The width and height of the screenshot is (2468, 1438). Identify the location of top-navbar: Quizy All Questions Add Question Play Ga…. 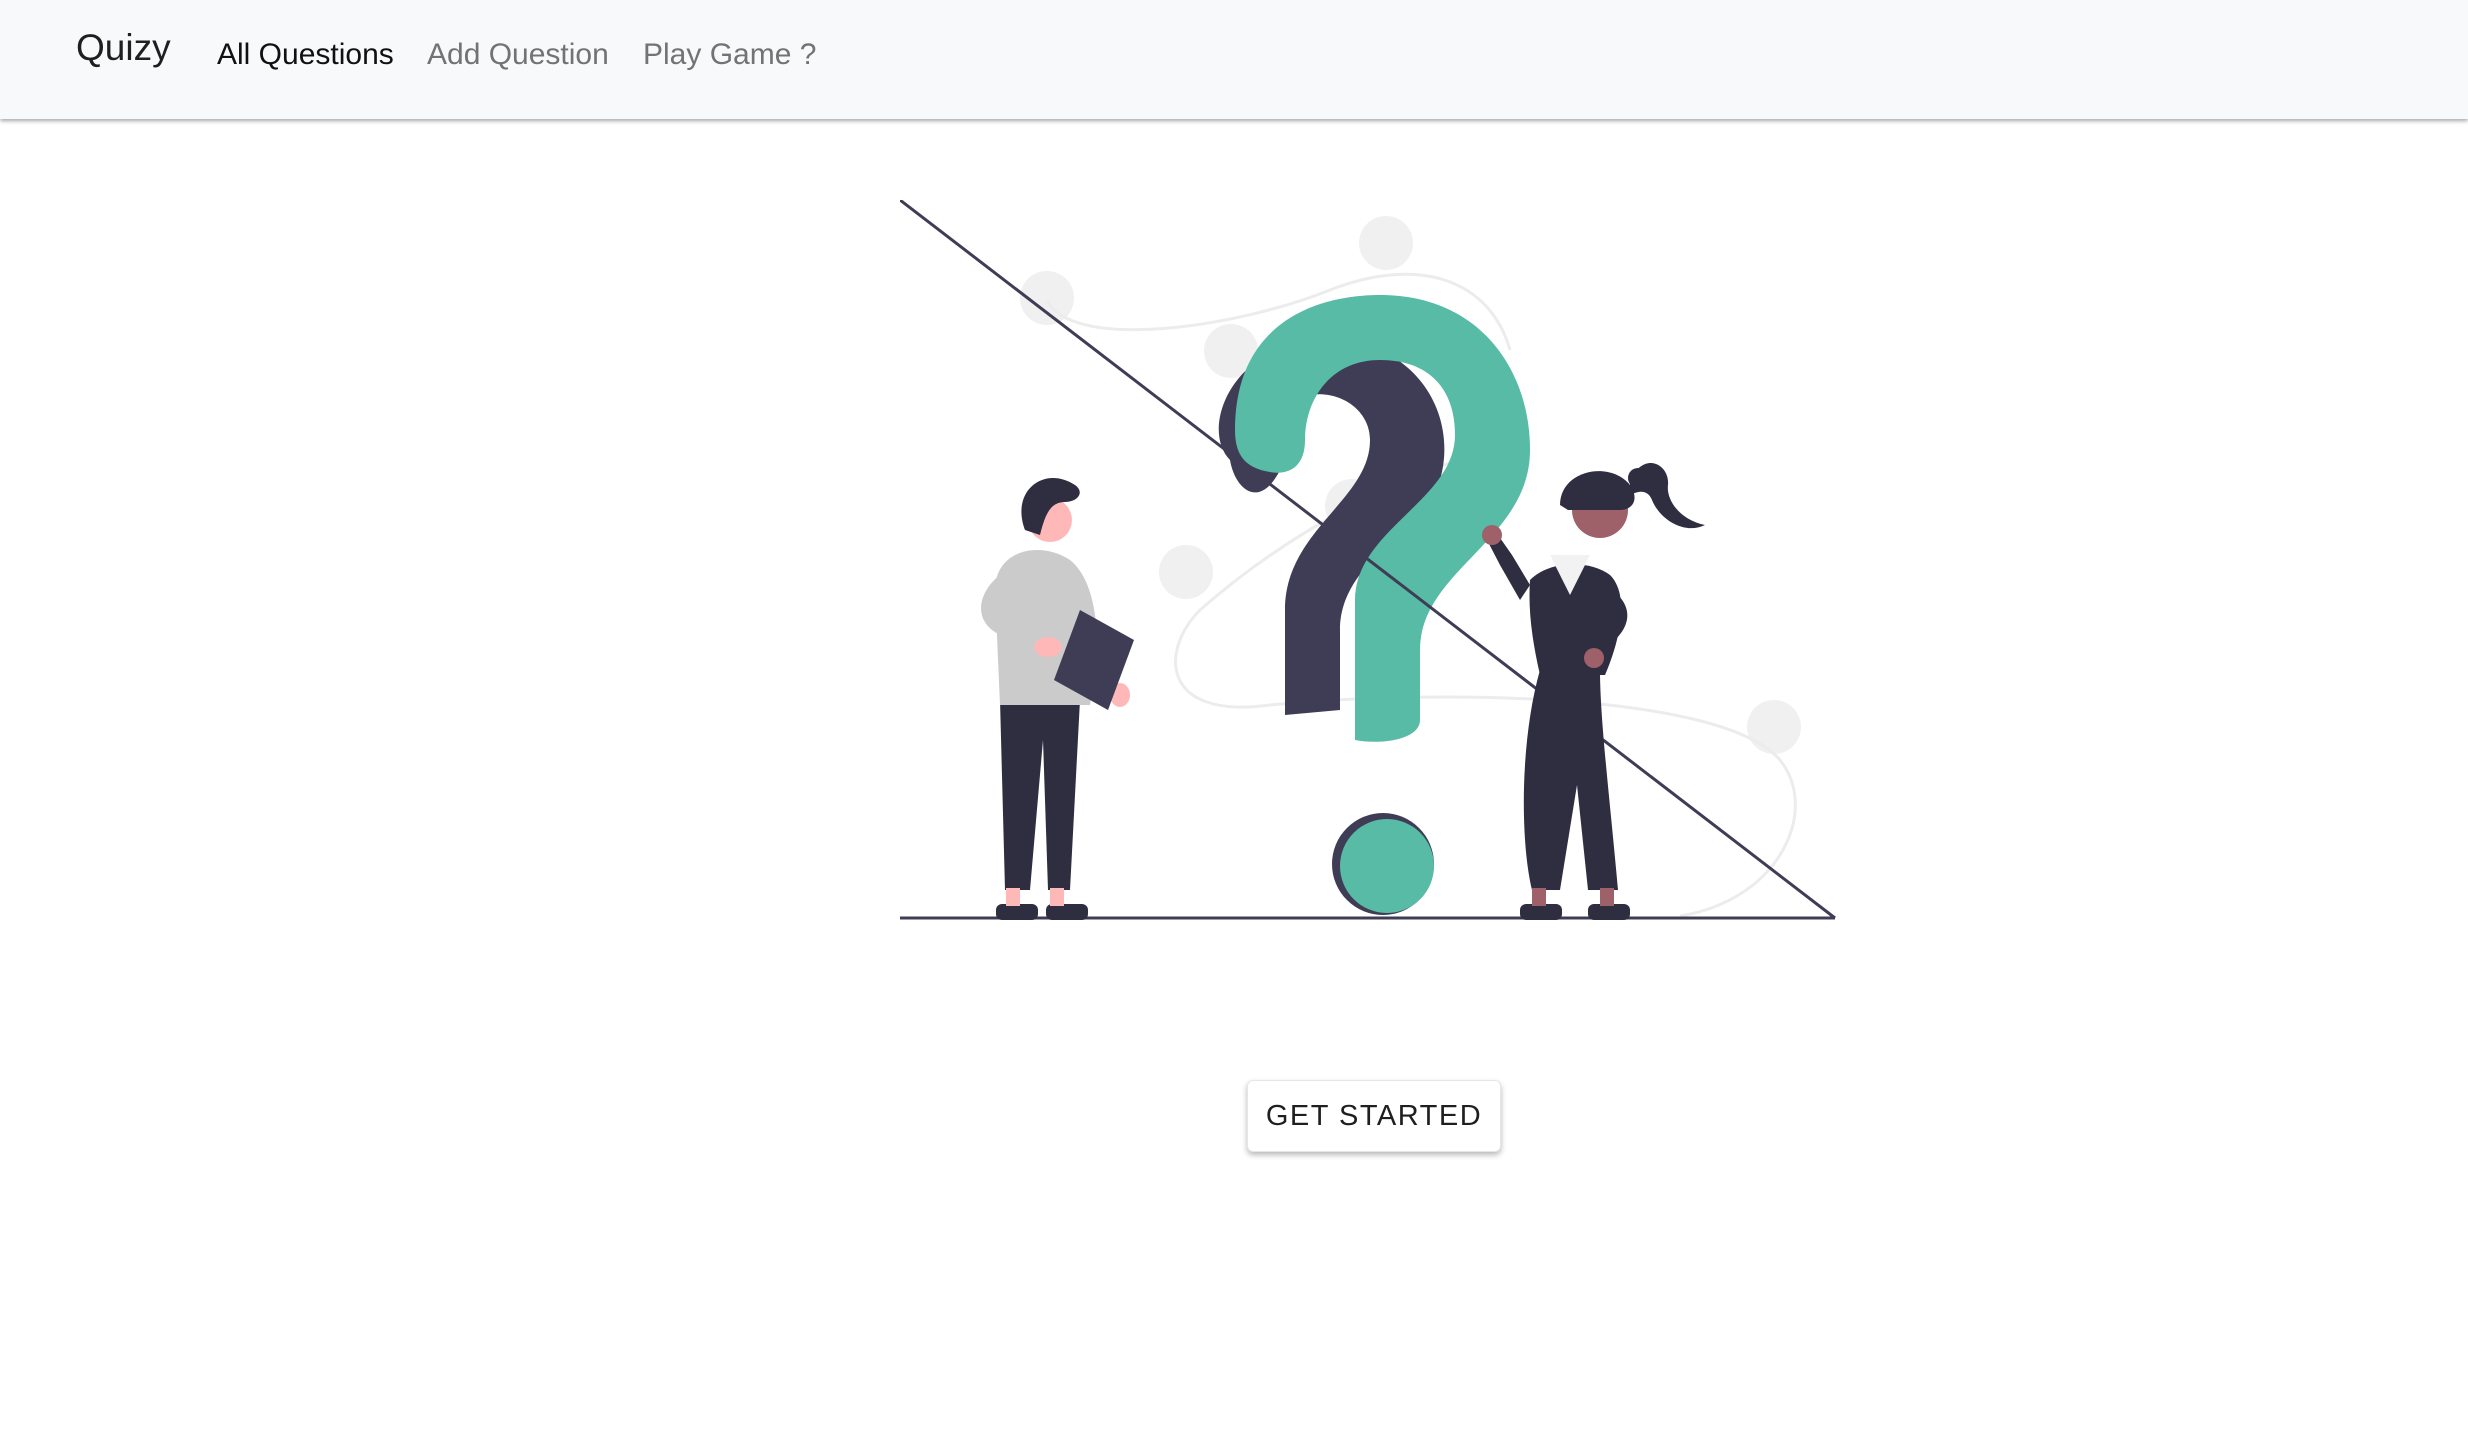
(1234, 59).